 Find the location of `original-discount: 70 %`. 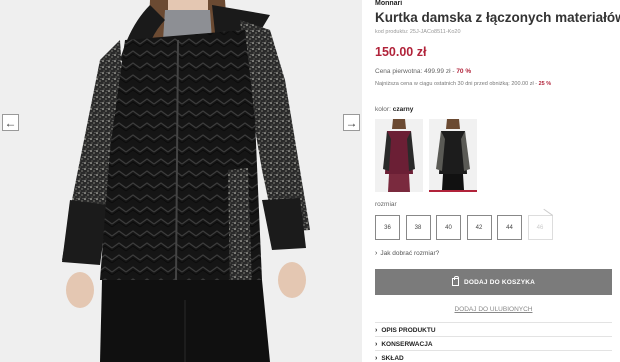

original-discount: 70 % is located at coordinates (464, 71).